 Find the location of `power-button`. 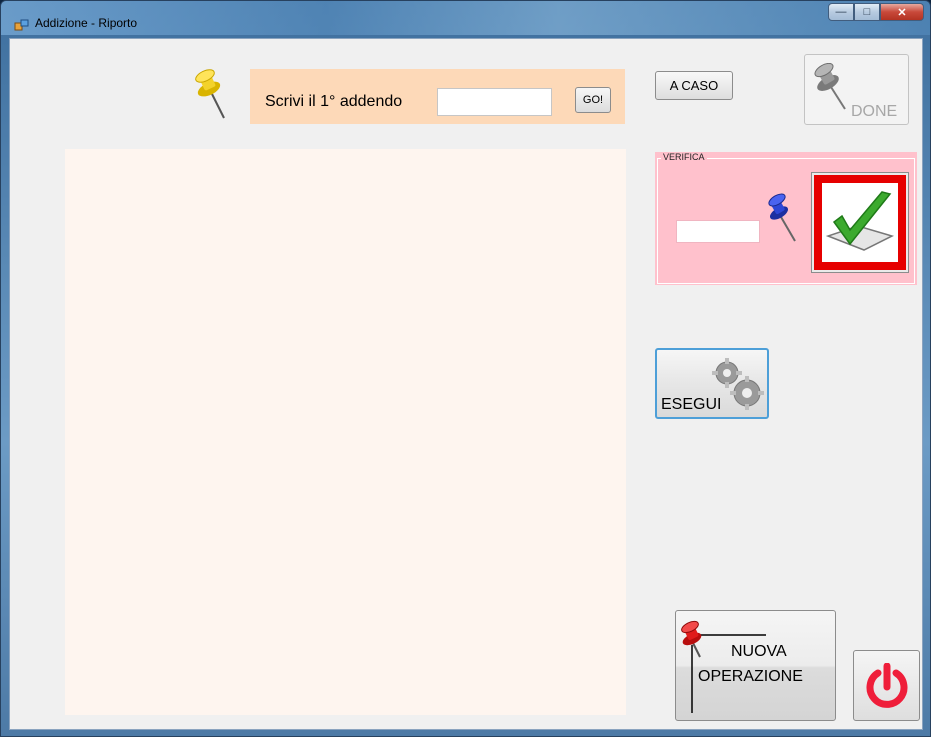

power-button is located at coordinates (886, 685).